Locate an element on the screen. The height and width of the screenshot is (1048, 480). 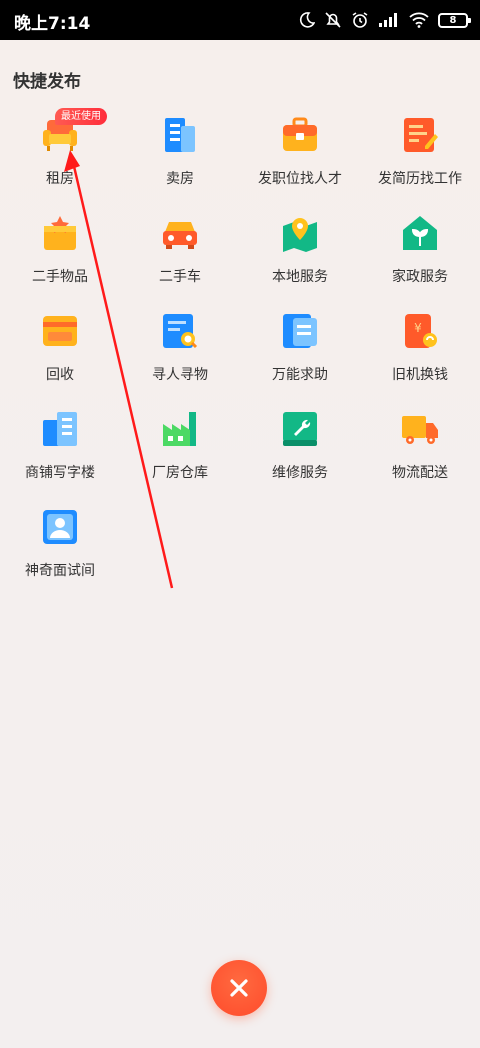
phone-yuan-icon: ¥ is located at coordinates (421, 331).